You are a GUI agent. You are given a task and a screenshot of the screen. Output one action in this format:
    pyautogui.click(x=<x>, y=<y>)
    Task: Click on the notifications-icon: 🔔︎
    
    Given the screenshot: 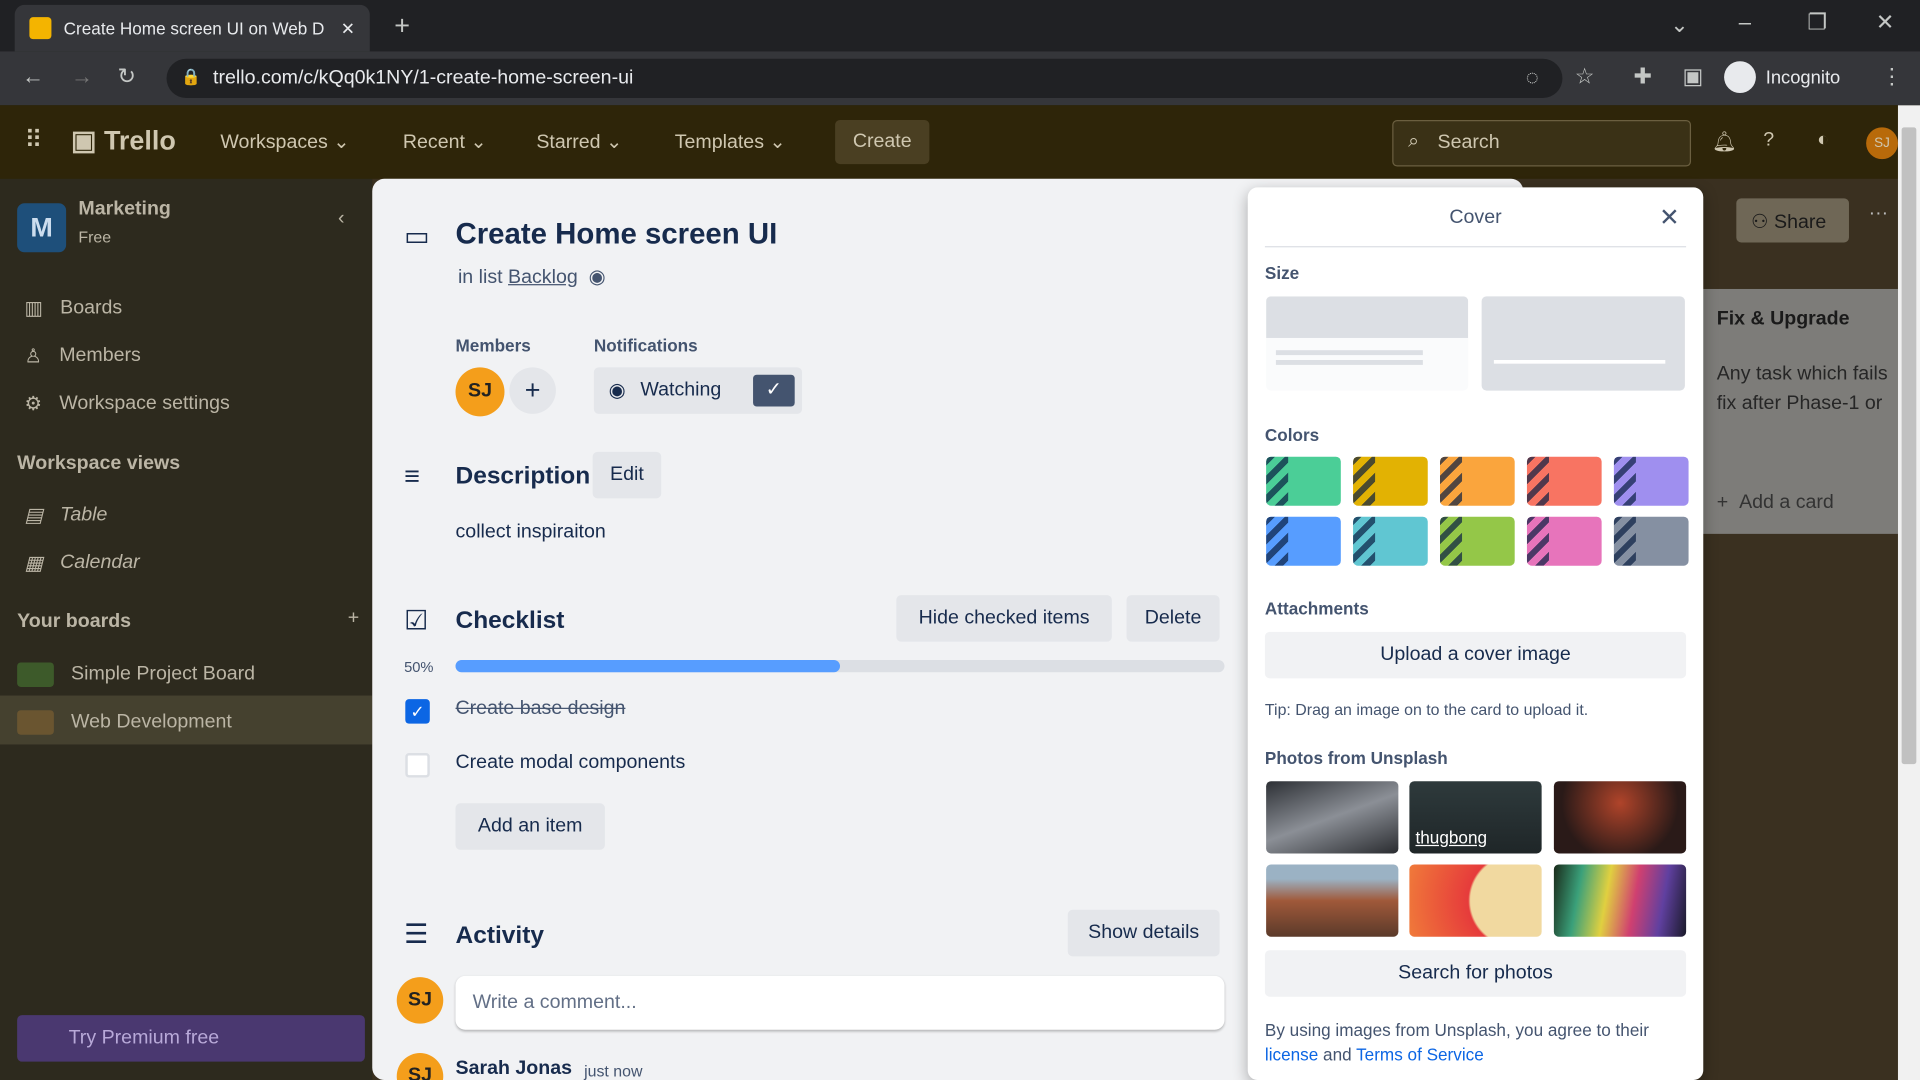 What is the action you would take?
    pyautogui.click(x=1724, y=142)
    